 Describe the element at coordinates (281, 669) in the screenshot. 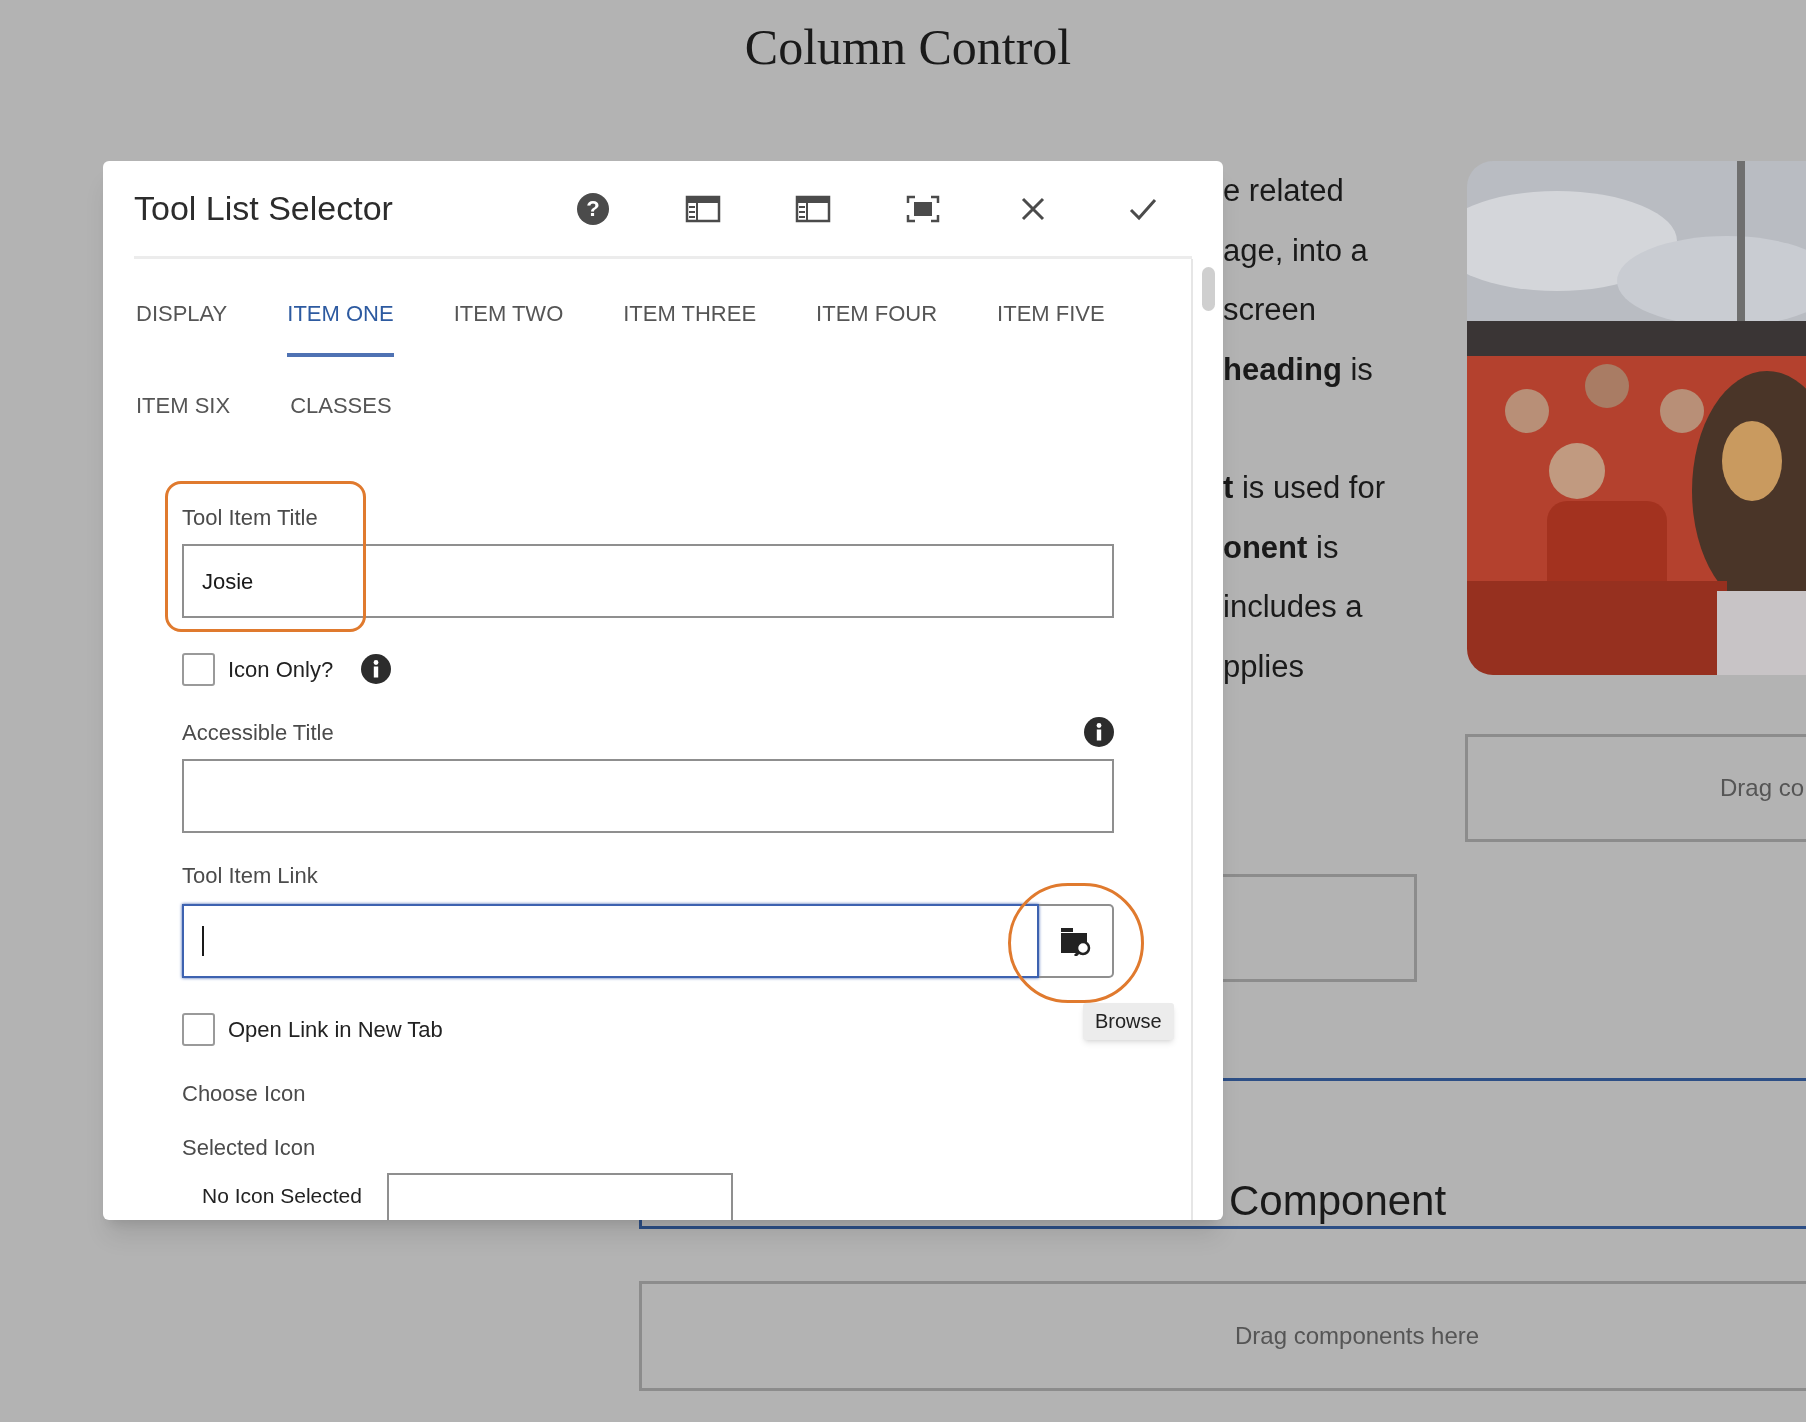

I see `checkbox-label: Icon Only?` at that location.